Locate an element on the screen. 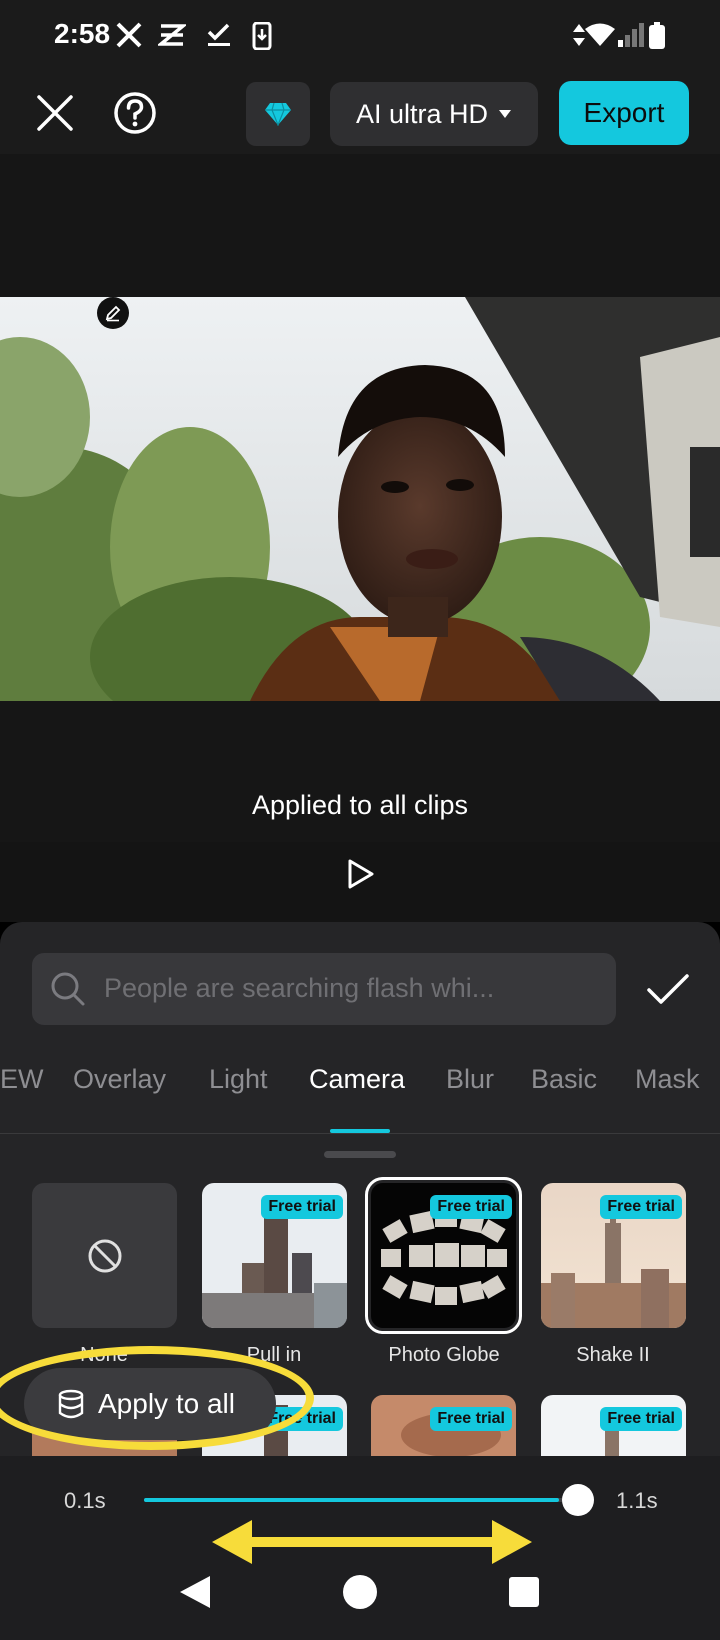  effect-row2-3: Free trial is located at coordinates (443, 1425).